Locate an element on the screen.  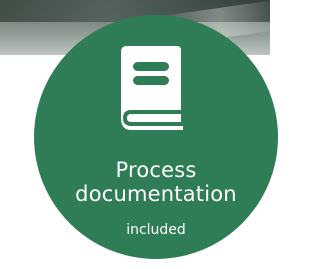
book-icon is located at coordinates (152, 88).